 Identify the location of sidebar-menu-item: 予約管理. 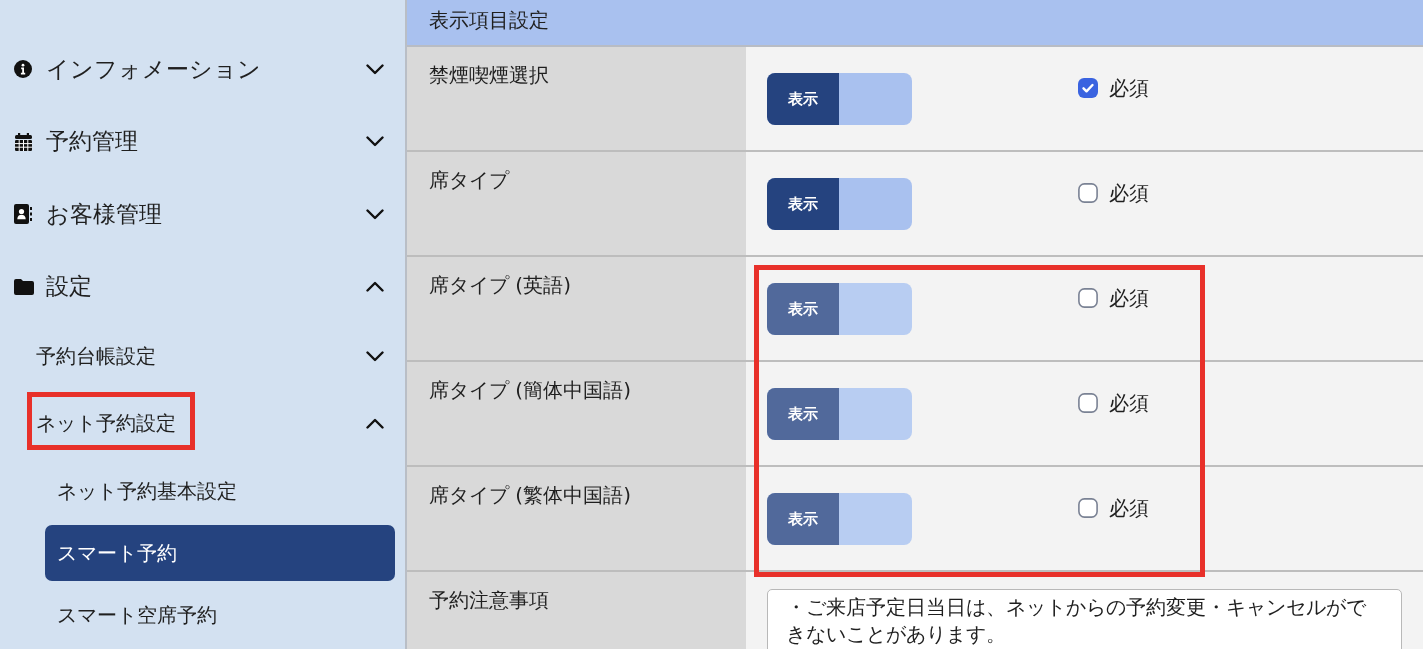
(202, 141).